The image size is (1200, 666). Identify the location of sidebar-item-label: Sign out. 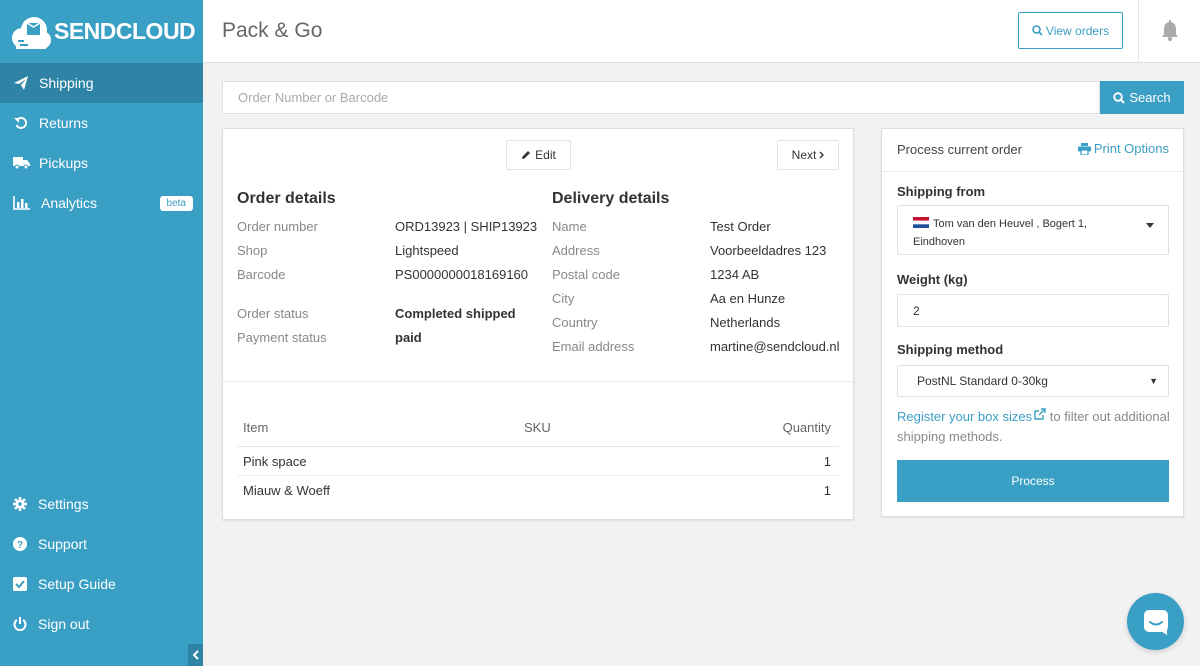
(64, 624).